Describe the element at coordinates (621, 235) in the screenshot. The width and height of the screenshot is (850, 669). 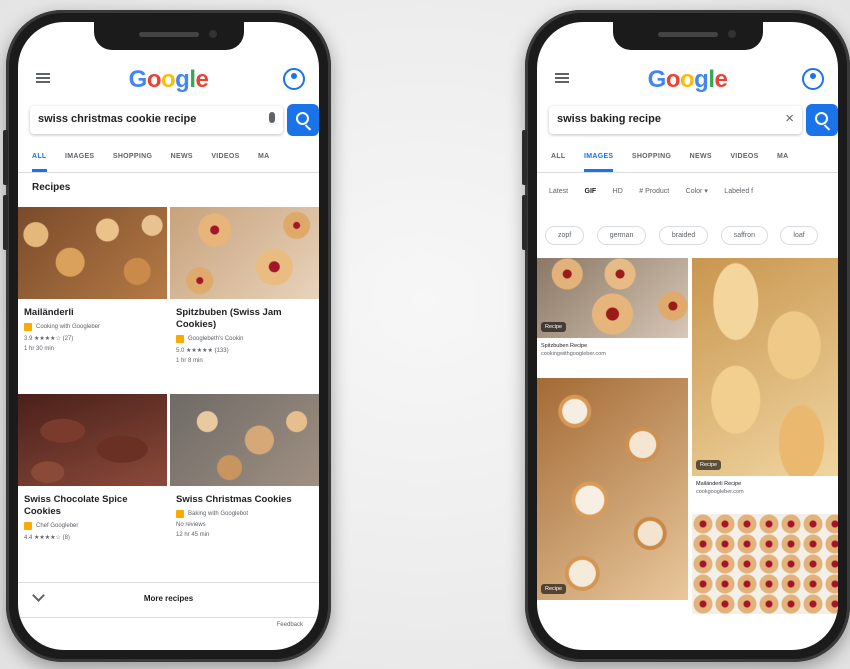
I see `chip-german: german` at that location.